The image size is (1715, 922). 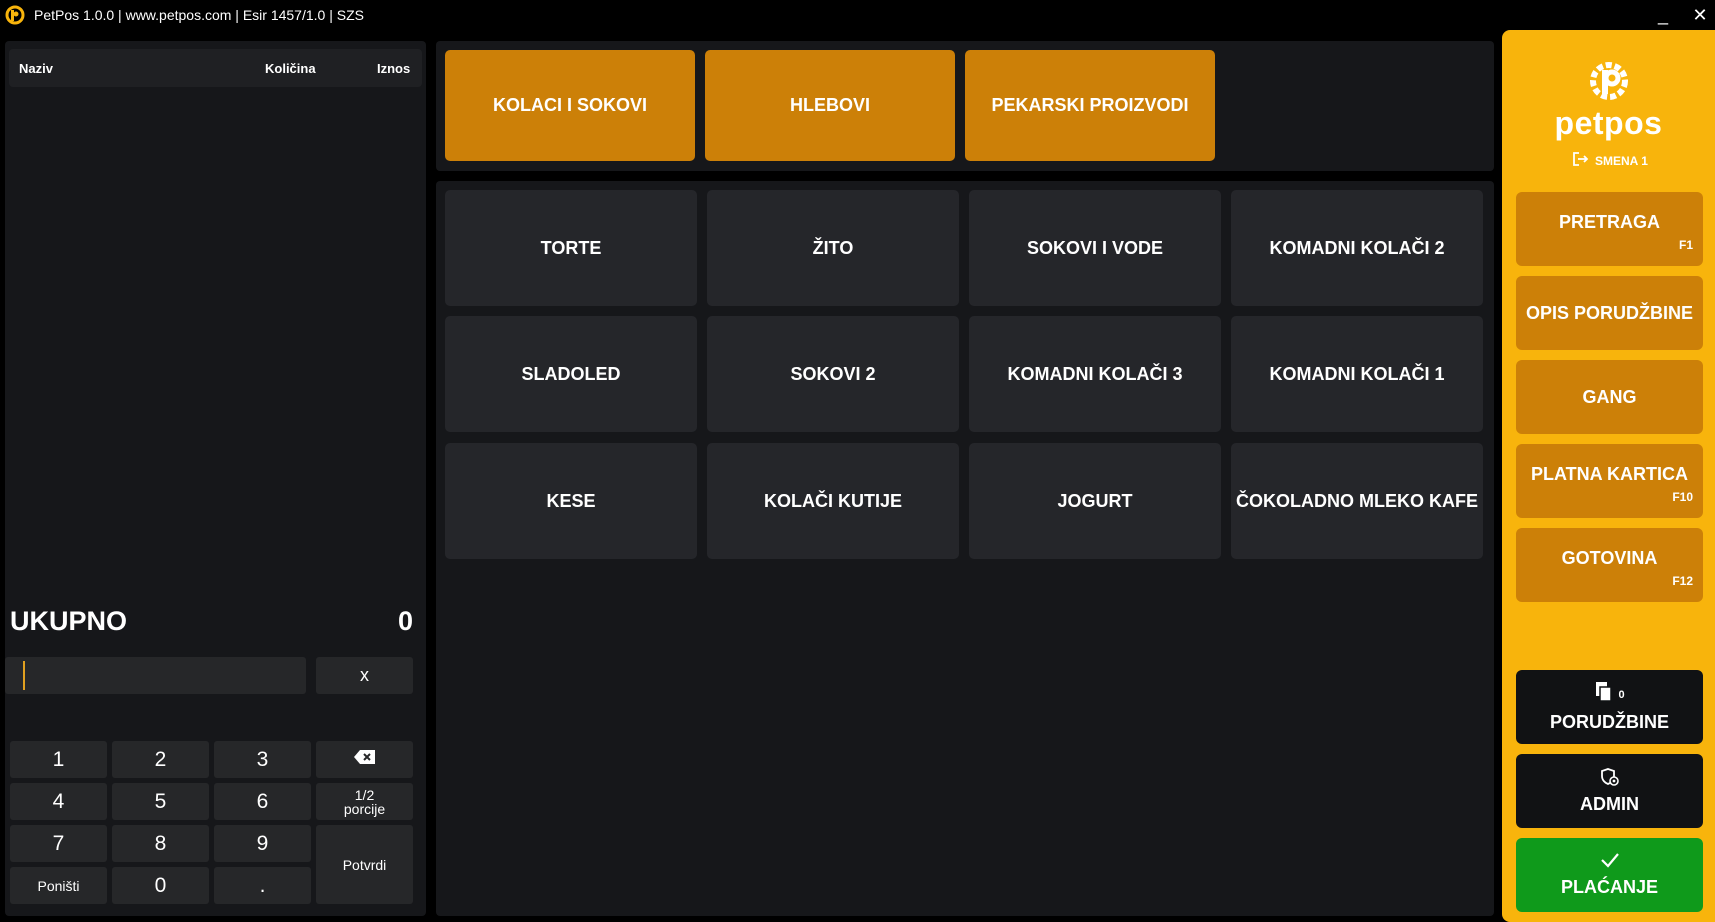 I want to click on cash-payment-shortcut: F12, so click(x=1682, y=581).